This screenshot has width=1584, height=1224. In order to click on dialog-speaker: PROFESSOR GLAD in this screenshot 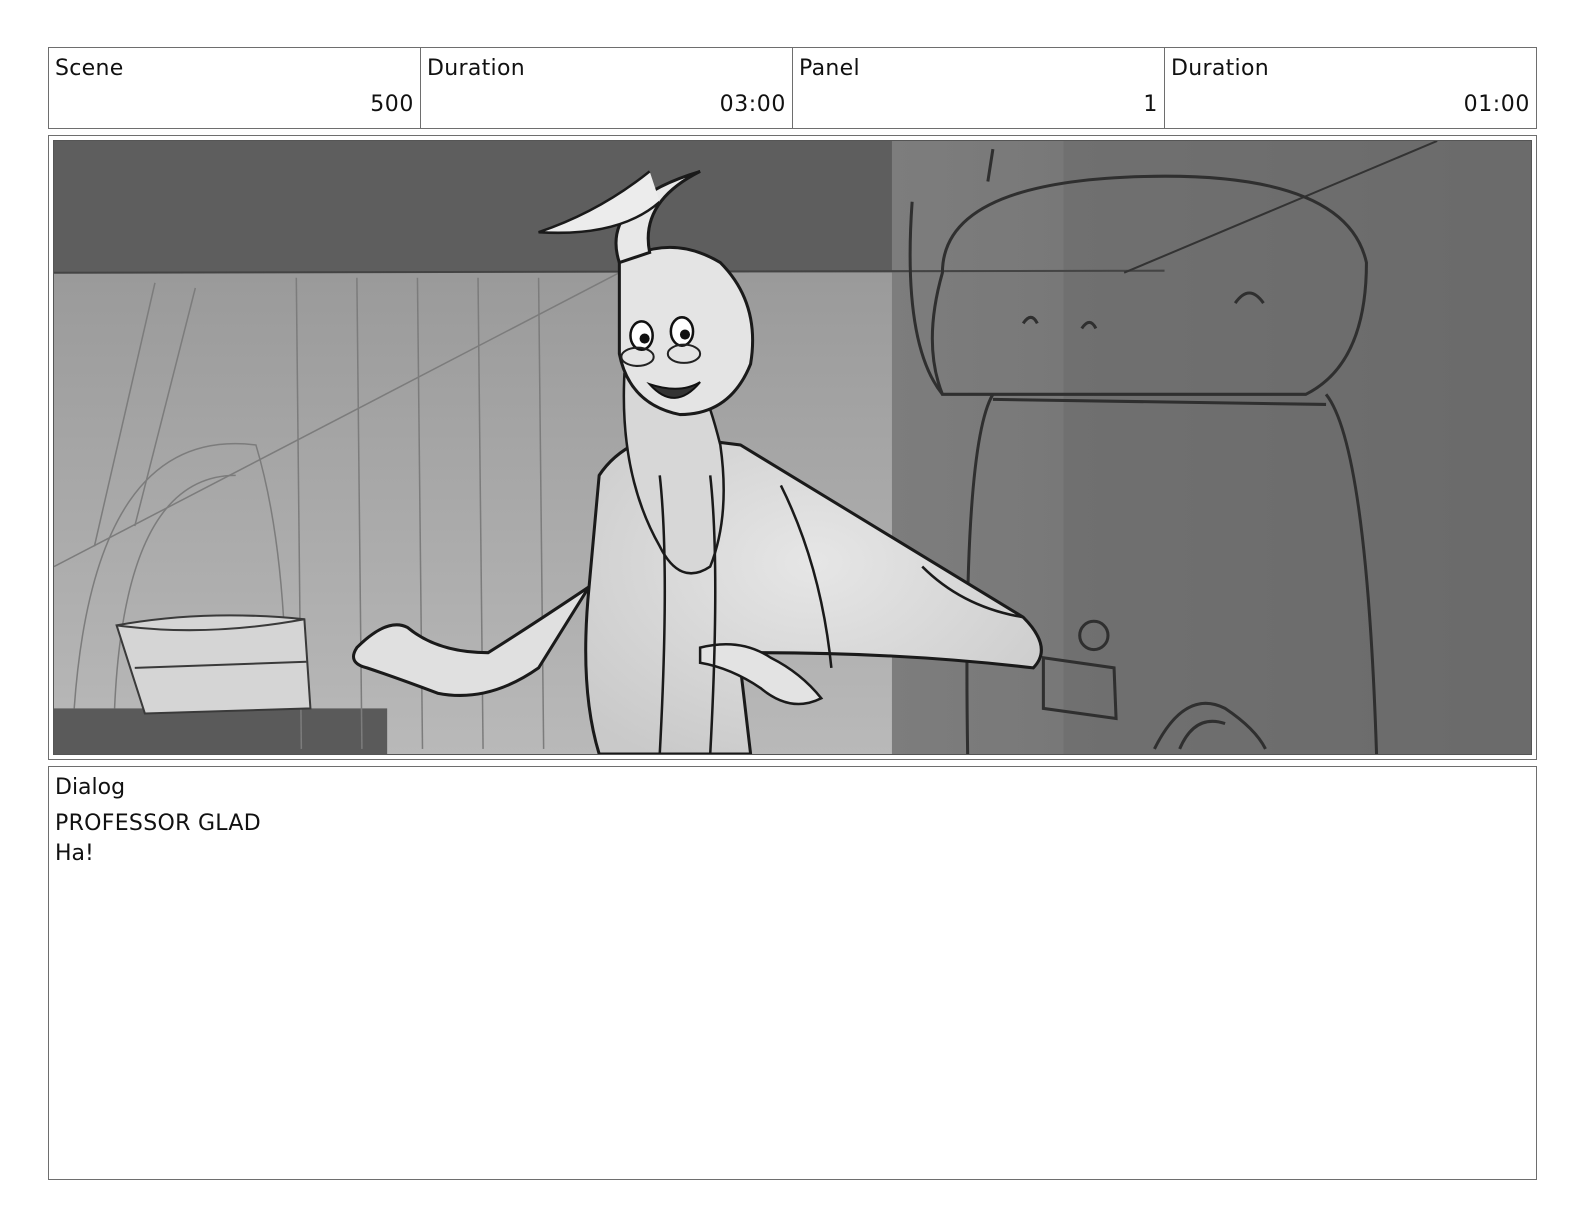, I will do `click(158, 823)`.